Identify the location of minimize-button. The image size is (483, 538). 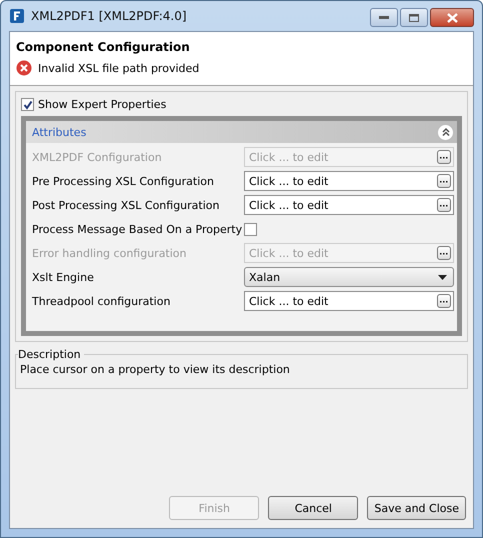
(384, 17).